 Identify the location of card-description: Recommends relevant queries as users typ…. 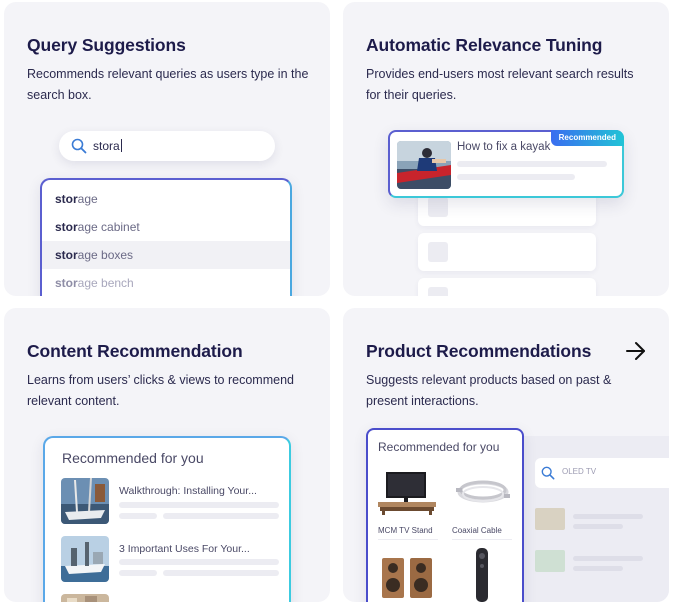
(168, 84).